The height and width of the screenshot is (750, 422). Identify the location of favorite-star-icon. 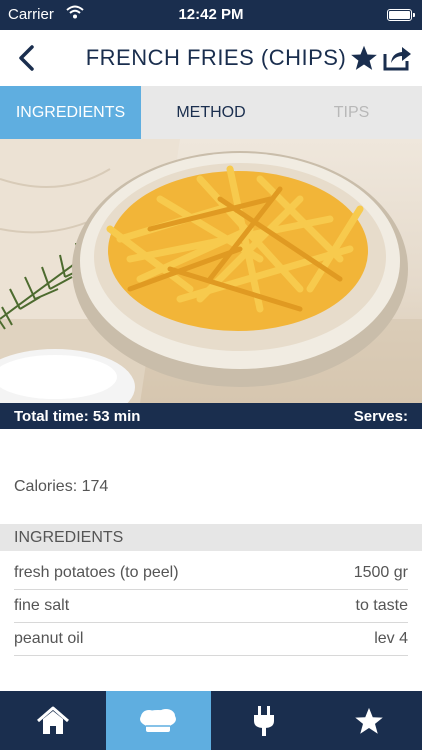
(364, 60).